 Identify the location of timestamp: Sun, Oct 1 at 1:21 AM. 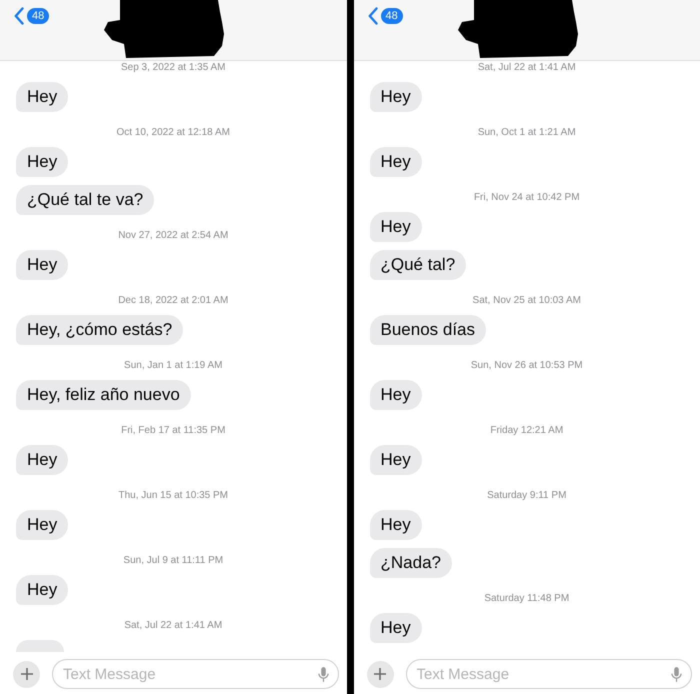
(527, 133).